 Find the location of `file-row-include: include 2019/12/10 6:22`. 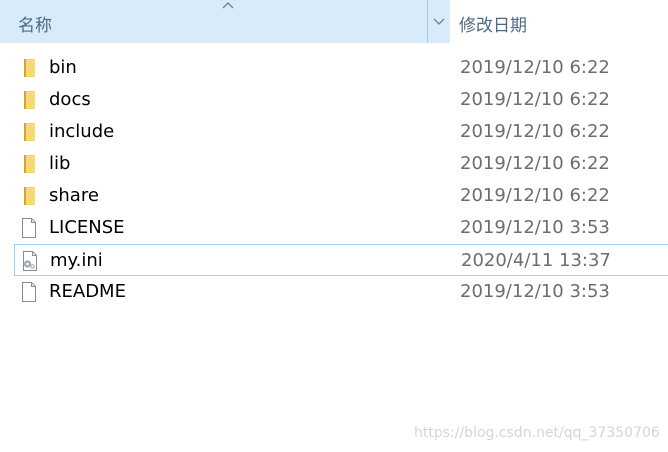

file-row-include: include 2019/12/10 6:22 is located at coordinates (341, 132).